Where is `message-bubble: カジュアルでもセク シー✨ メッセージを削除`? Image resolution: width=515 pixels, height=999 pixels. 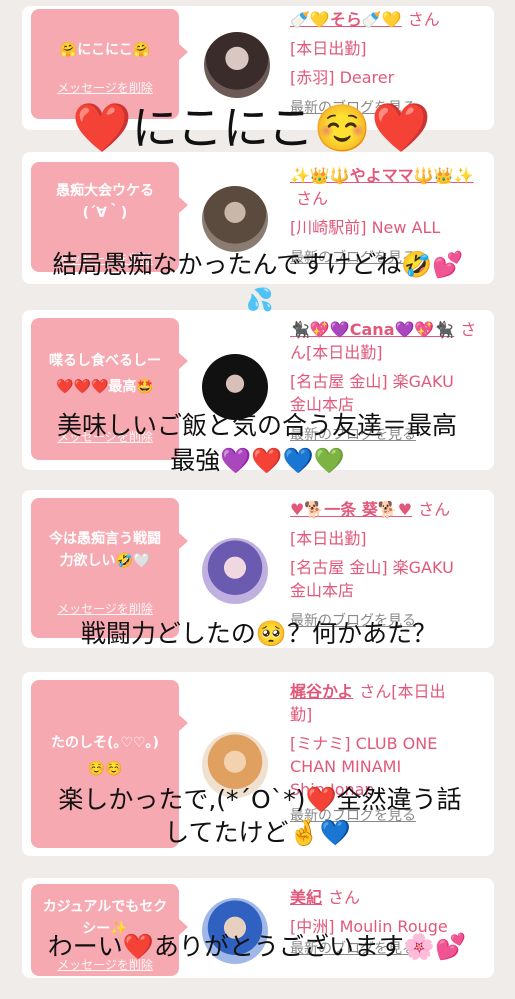 message-bubble: カジュアルでもセク シー✨ メッセージを削除 is located at coordinates (109, 930).